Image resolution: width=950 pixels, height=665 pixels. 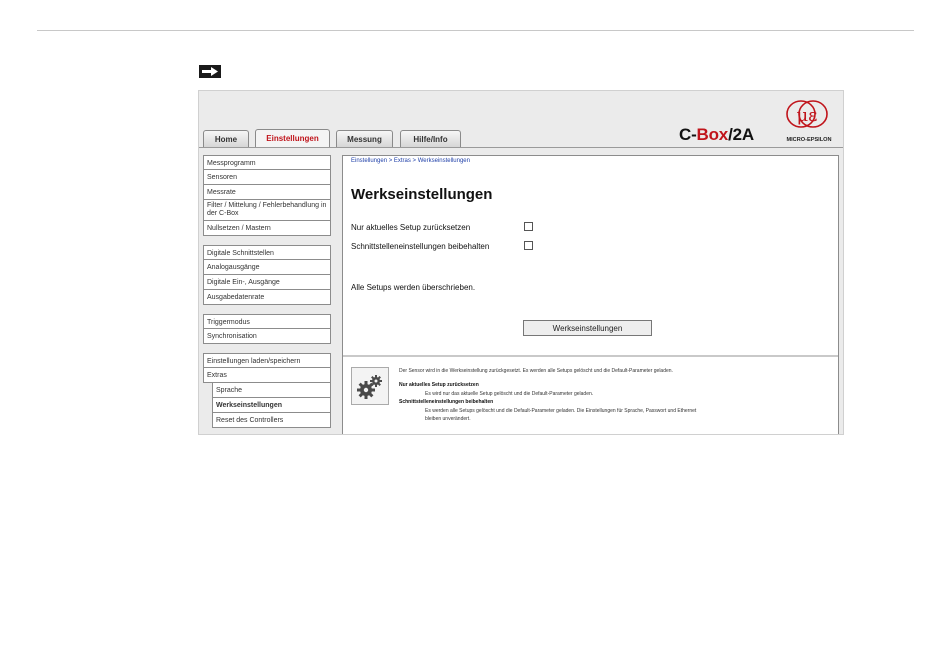 I want to click on option-keep-interface-label: Schnittstelleneinstellungen beibehalten, so click(x=420, y=246).